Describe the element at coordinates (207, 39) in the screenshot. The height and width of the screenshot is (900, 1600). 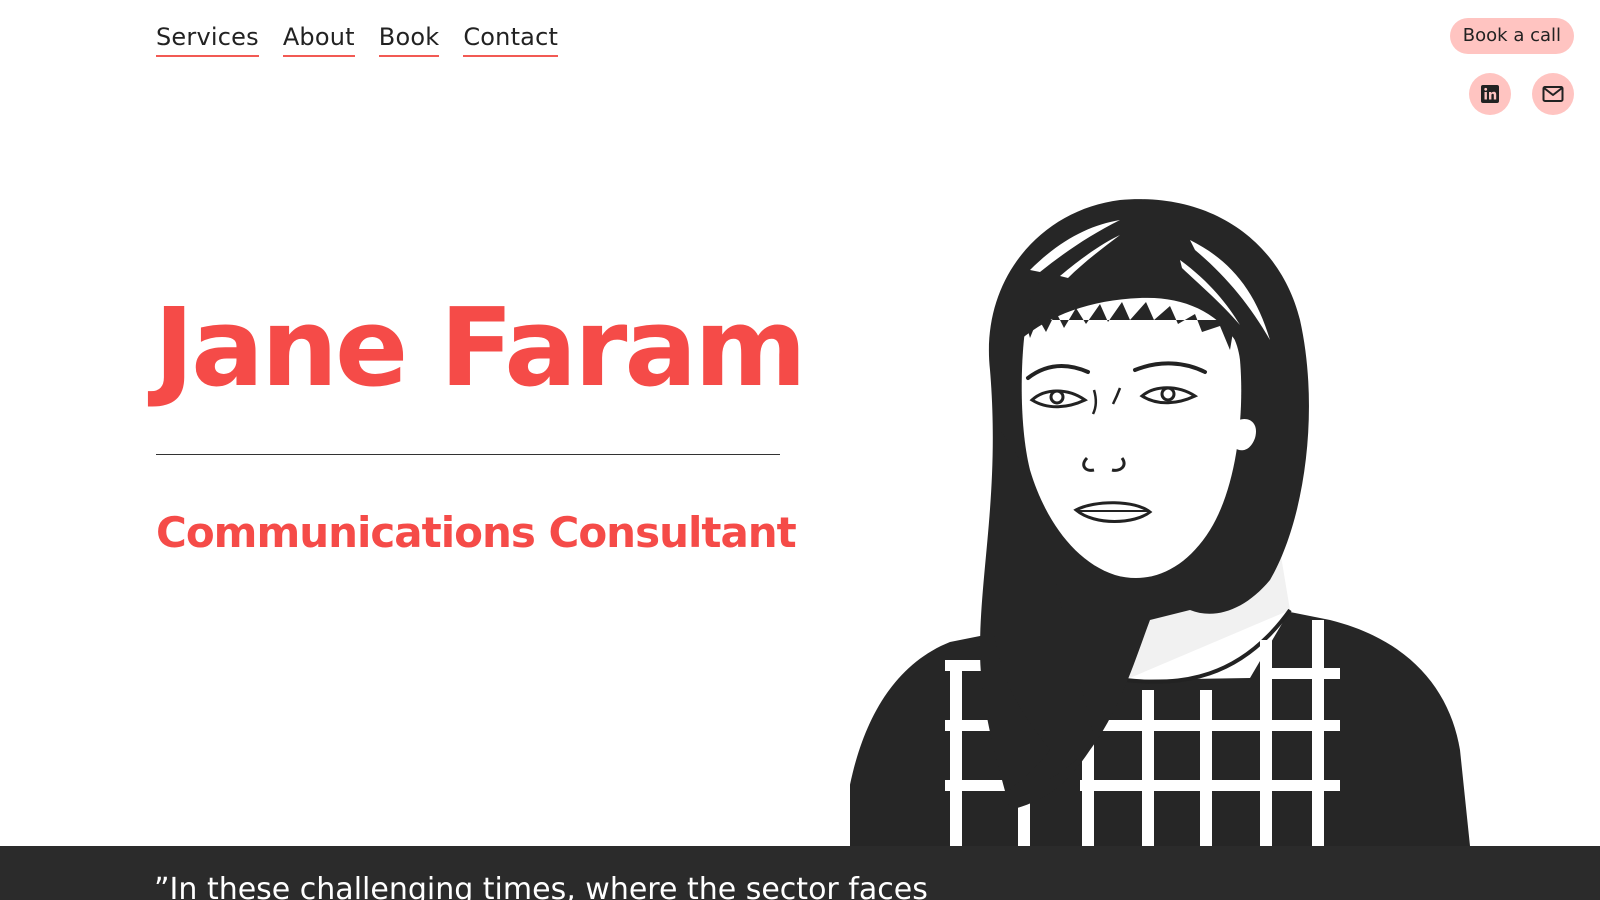
I see `nav-link-services: Services` at that location.